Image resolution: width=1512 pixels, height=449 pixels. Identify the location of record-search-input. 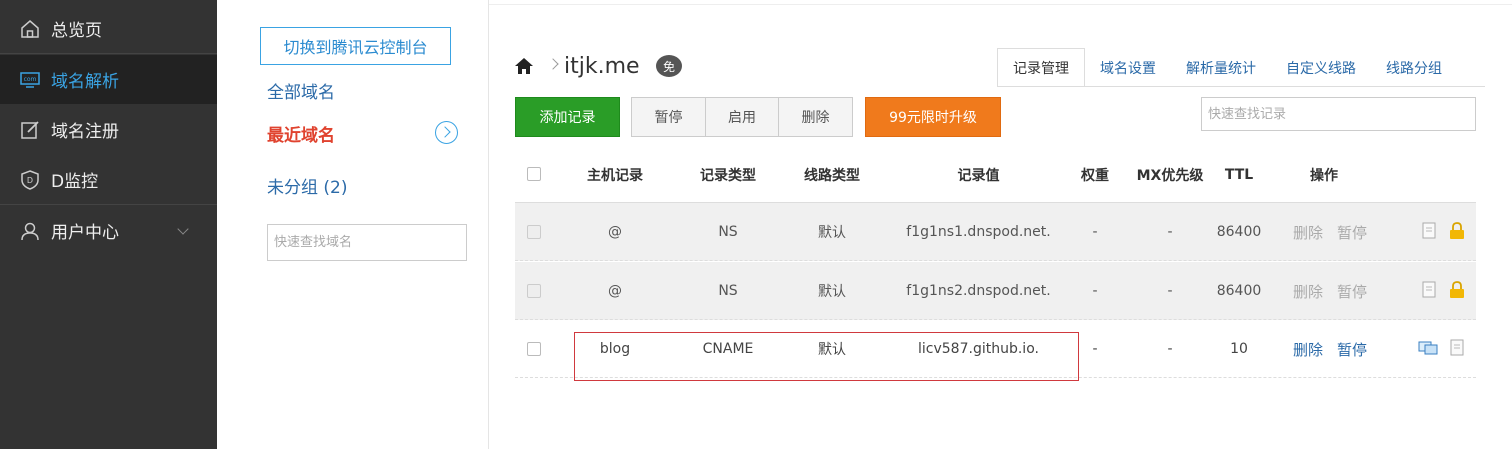
(1338, 114).